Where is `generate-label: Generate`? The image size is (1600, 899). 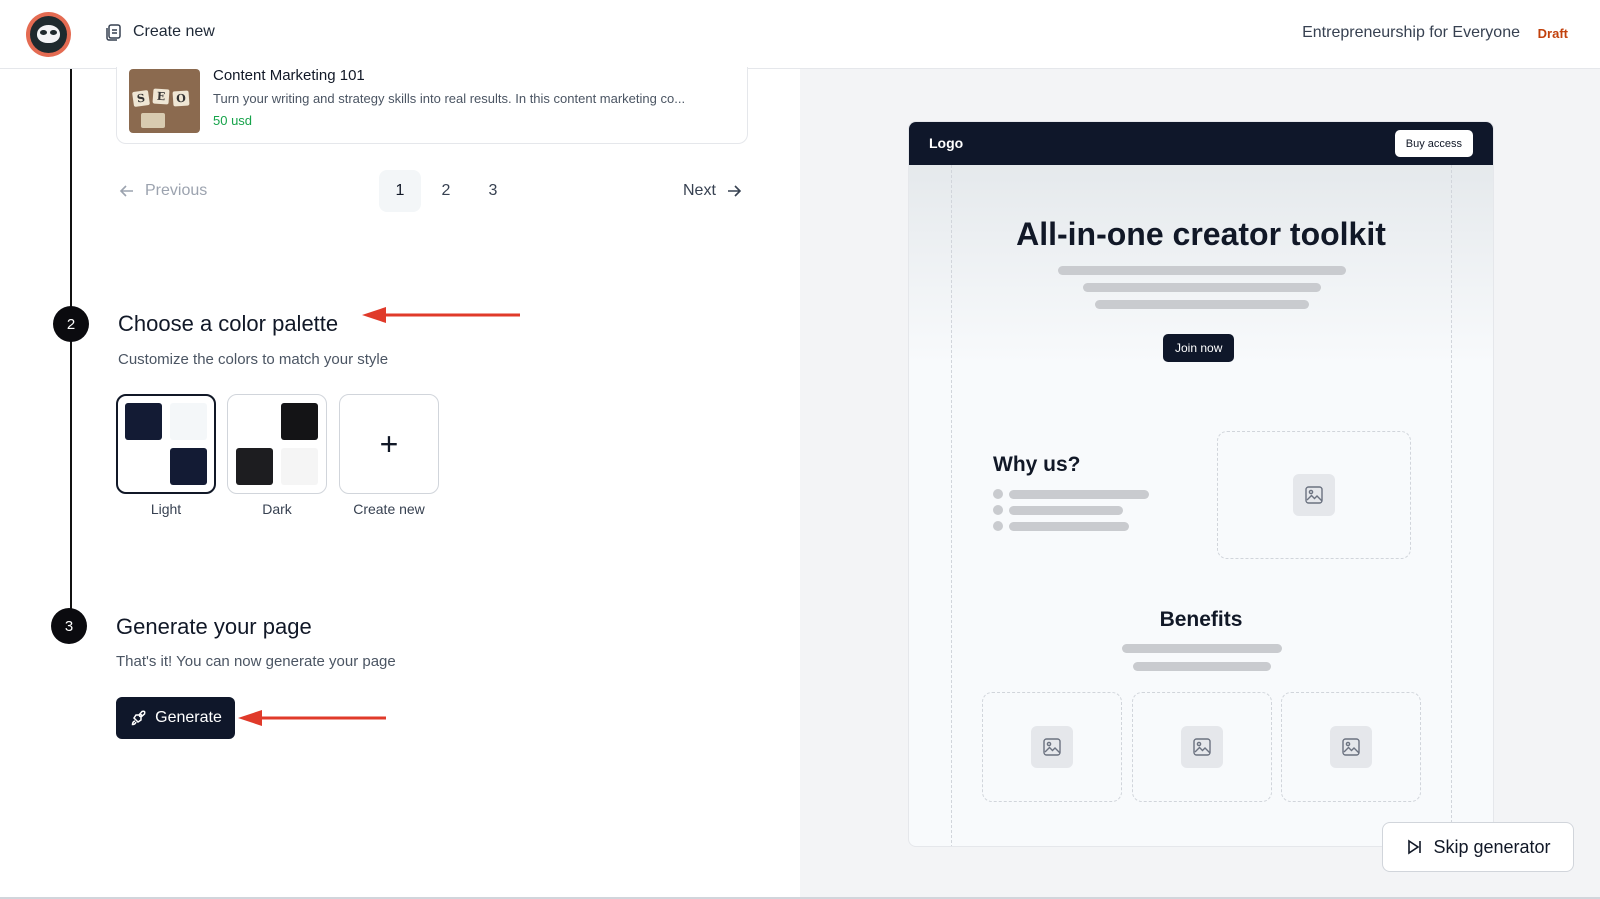 generate-label: Generate is located at coordinates (188, 717).